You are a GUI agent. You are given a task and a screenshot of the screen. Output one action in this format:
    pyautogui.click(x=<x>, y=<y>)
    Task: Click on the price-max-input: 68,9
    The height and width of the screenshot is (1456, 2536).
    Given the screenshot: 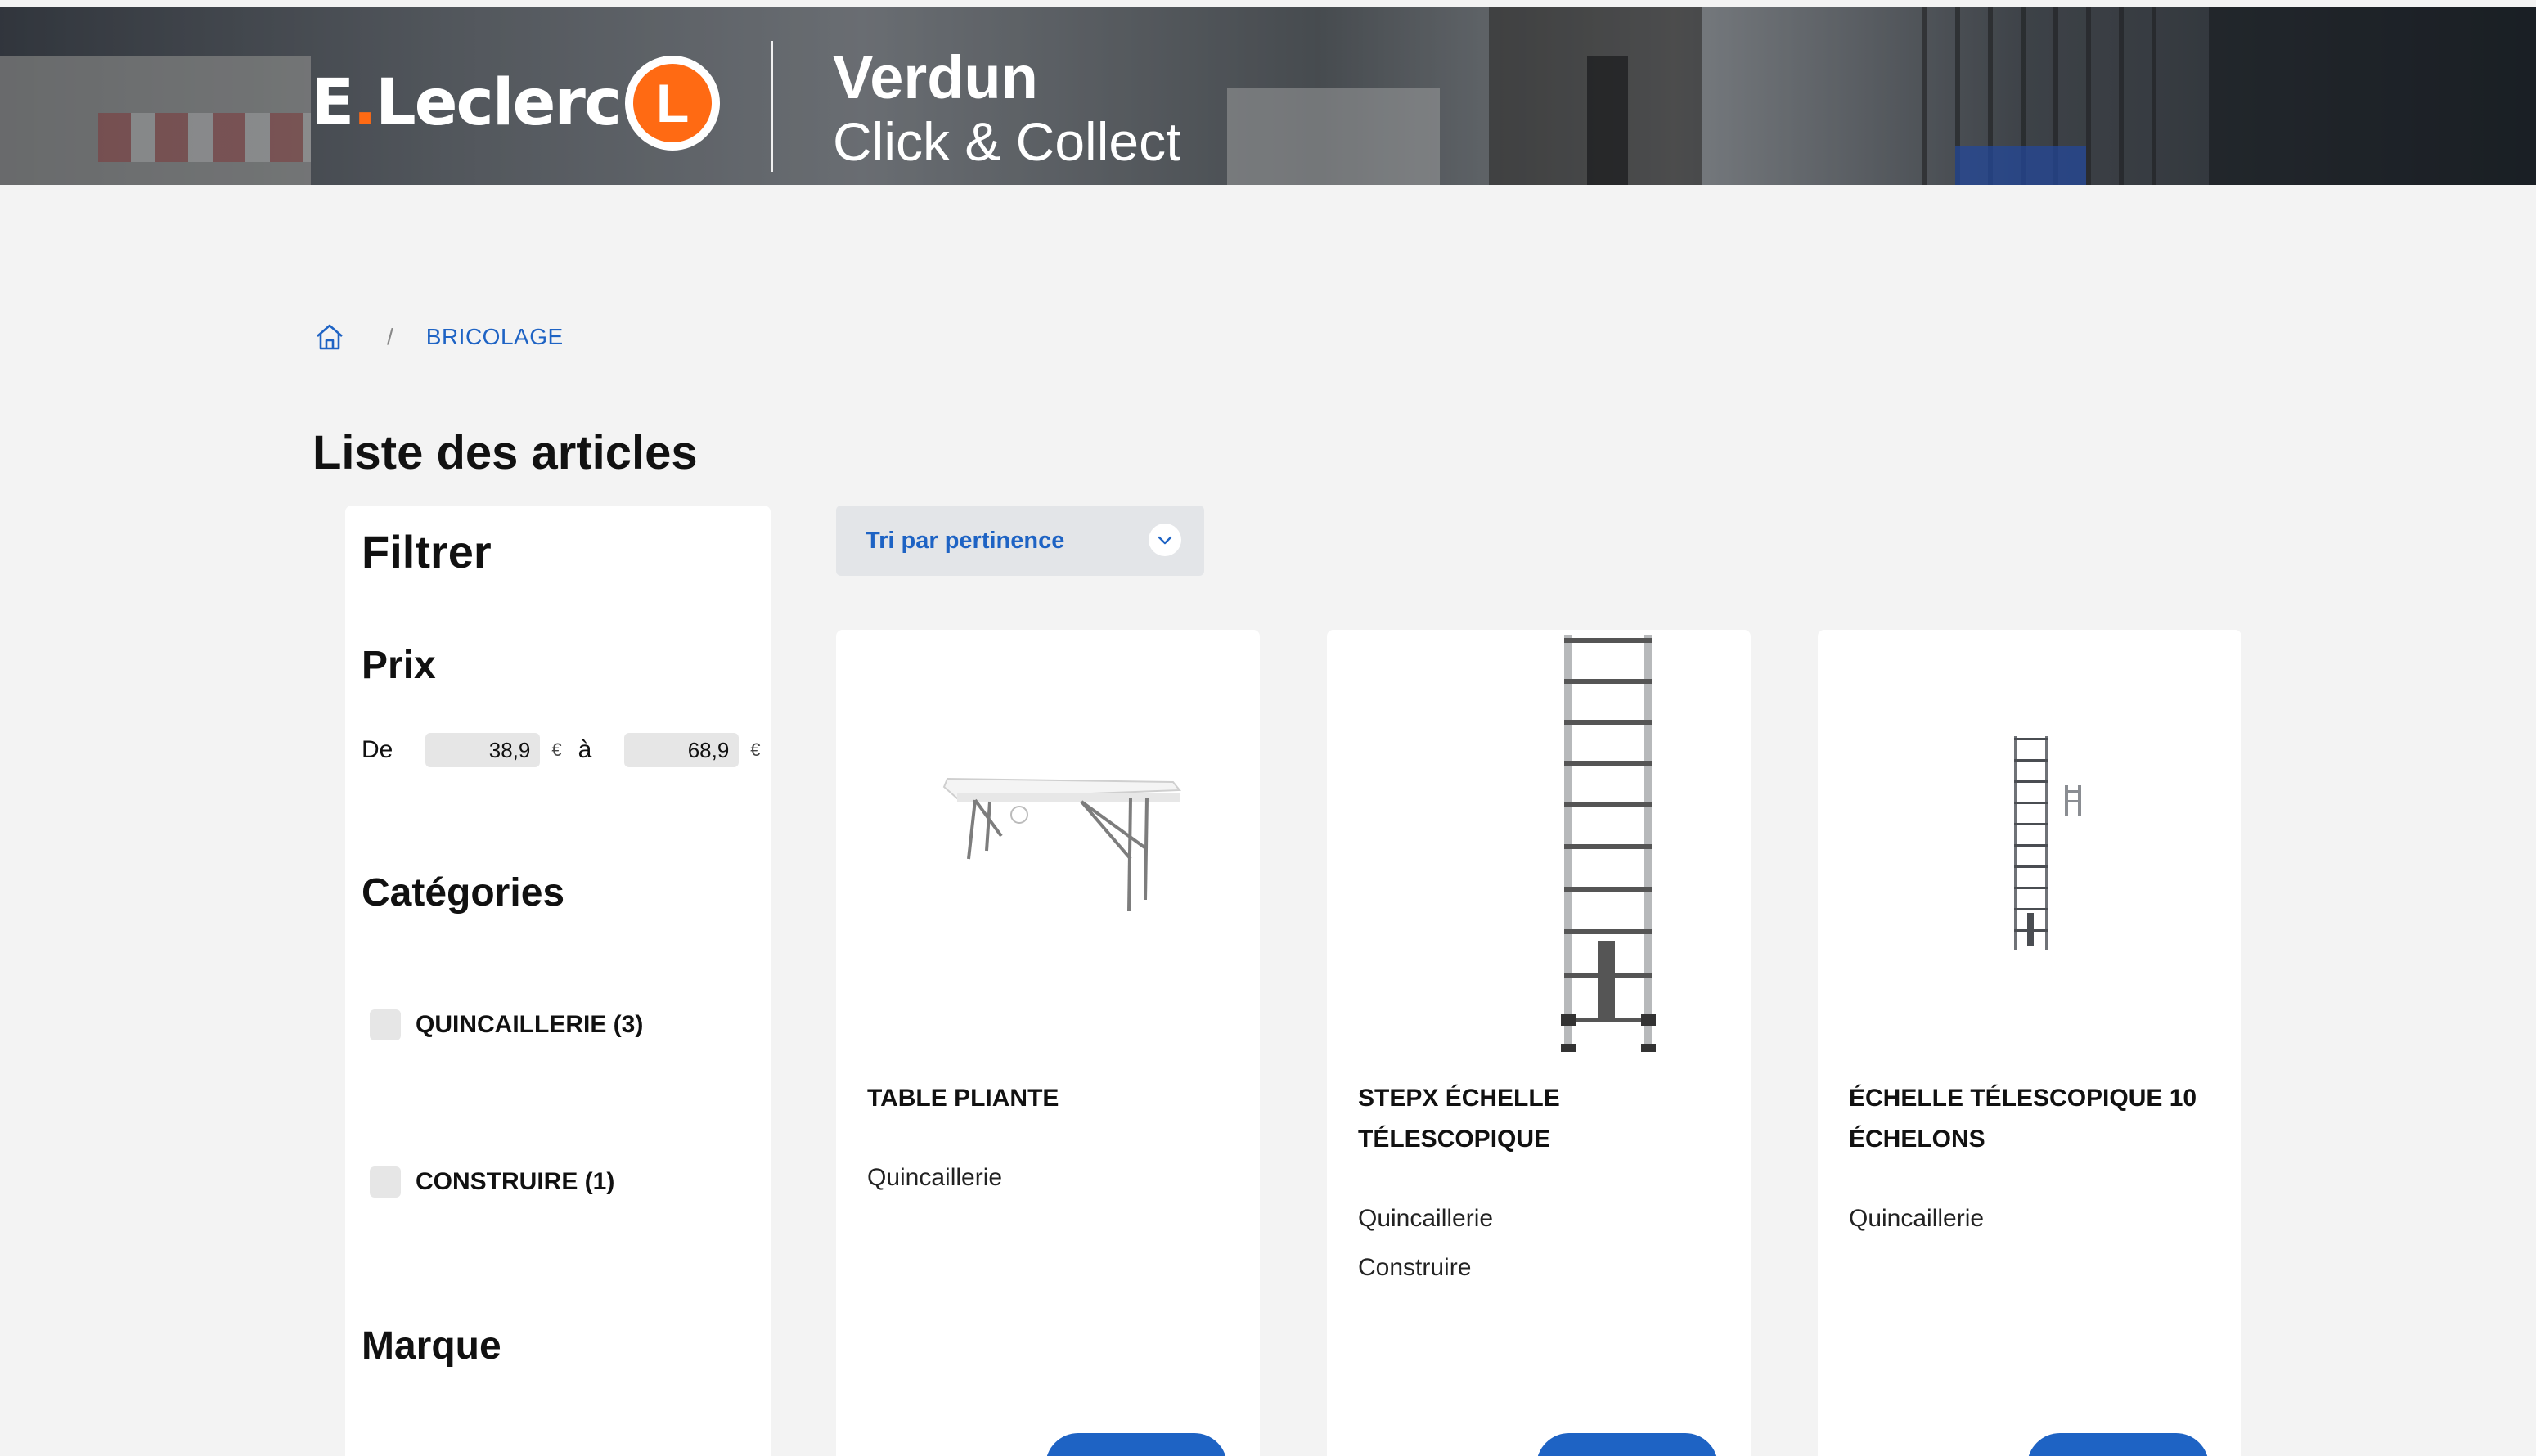 What is the action you would take?
    pyautogui.click(x=682, y=750)
    